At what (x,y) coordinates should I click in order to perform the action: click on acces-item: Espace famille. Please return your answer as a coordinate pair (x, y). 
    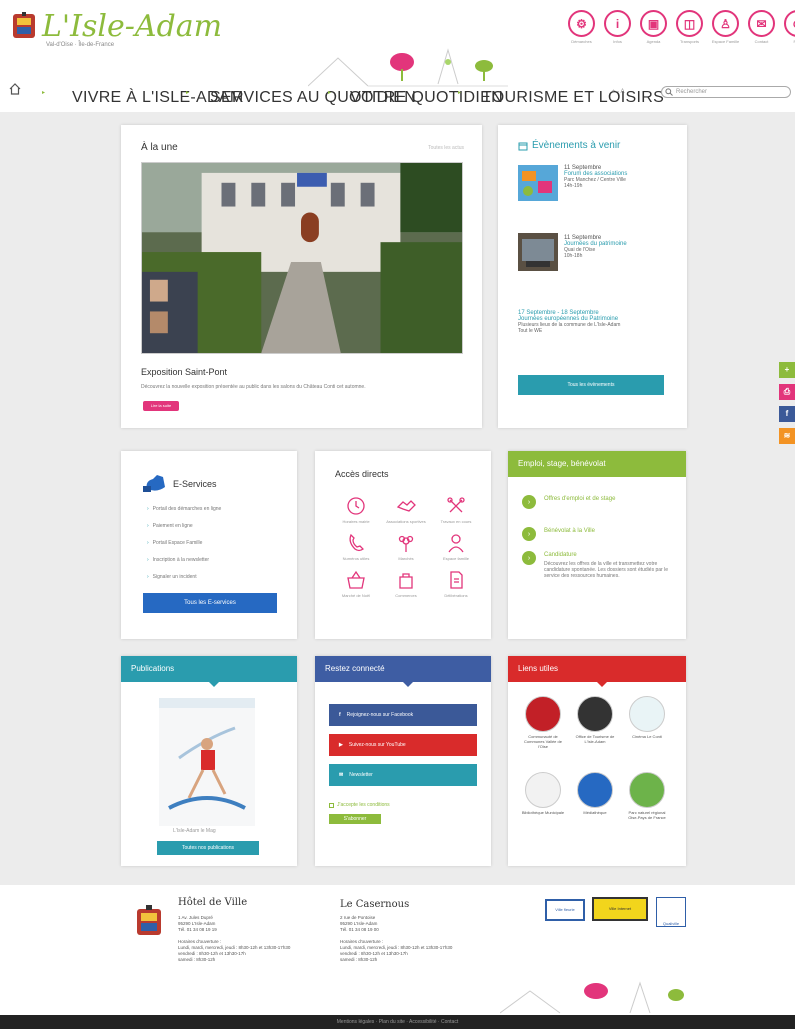
    Looking at the image, I should click on (456, 546).